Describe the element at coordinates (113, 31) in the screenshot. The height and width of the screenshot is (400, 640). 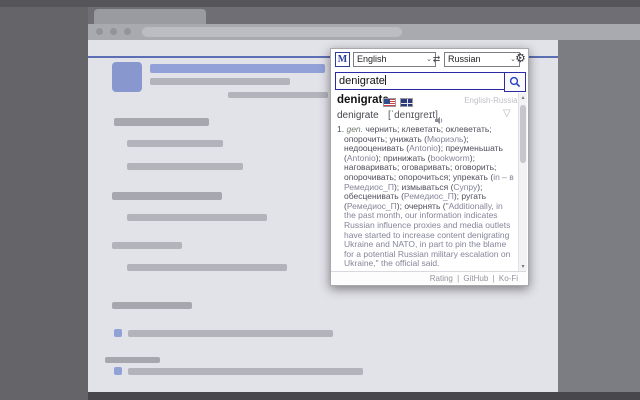
I see `forward-icon` at that location.